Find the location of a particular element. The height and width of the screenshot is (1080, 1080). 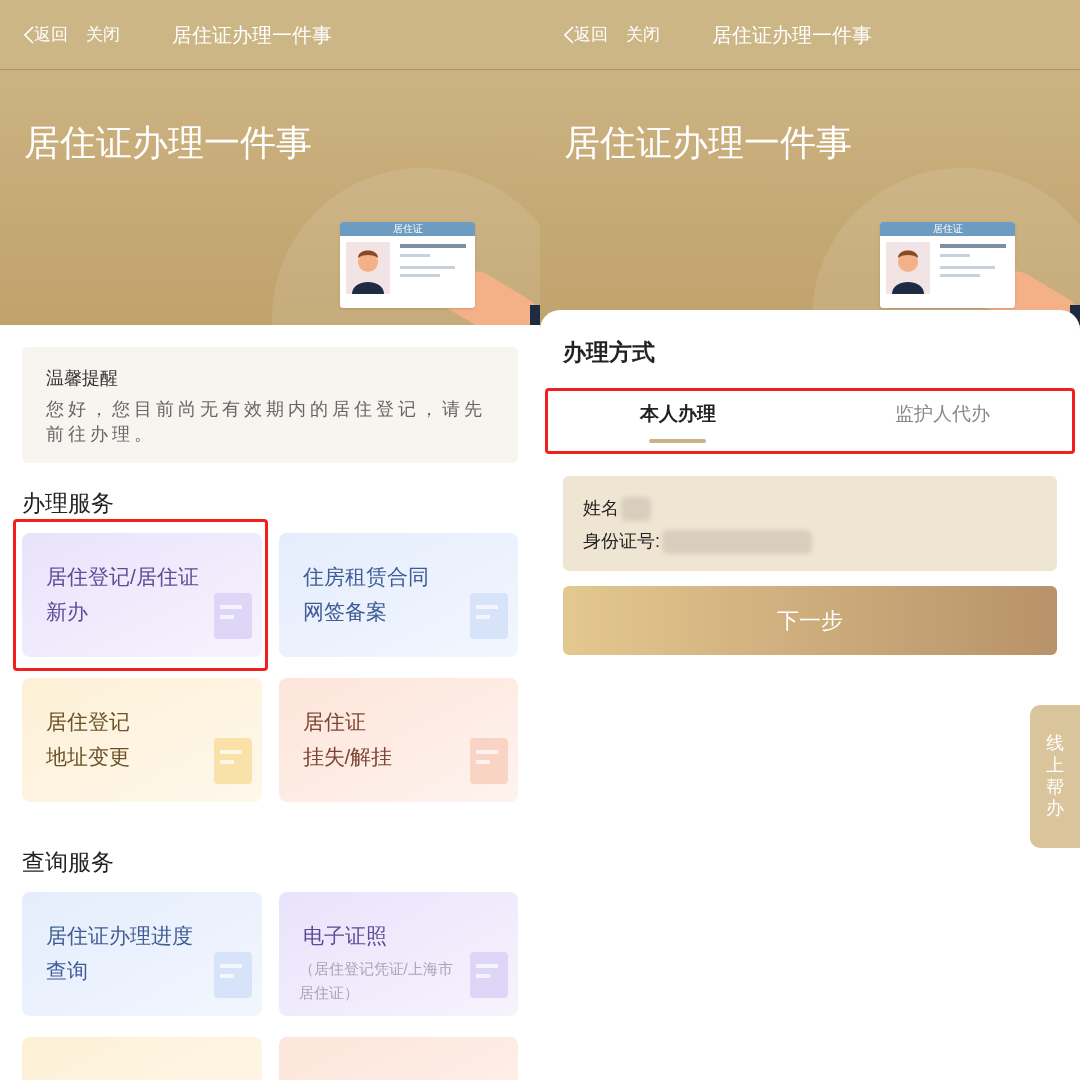

notice-text: 您好，您目前尚无有效期内的居住登记，请先前往办理。 is located at coordinates (266, 422).